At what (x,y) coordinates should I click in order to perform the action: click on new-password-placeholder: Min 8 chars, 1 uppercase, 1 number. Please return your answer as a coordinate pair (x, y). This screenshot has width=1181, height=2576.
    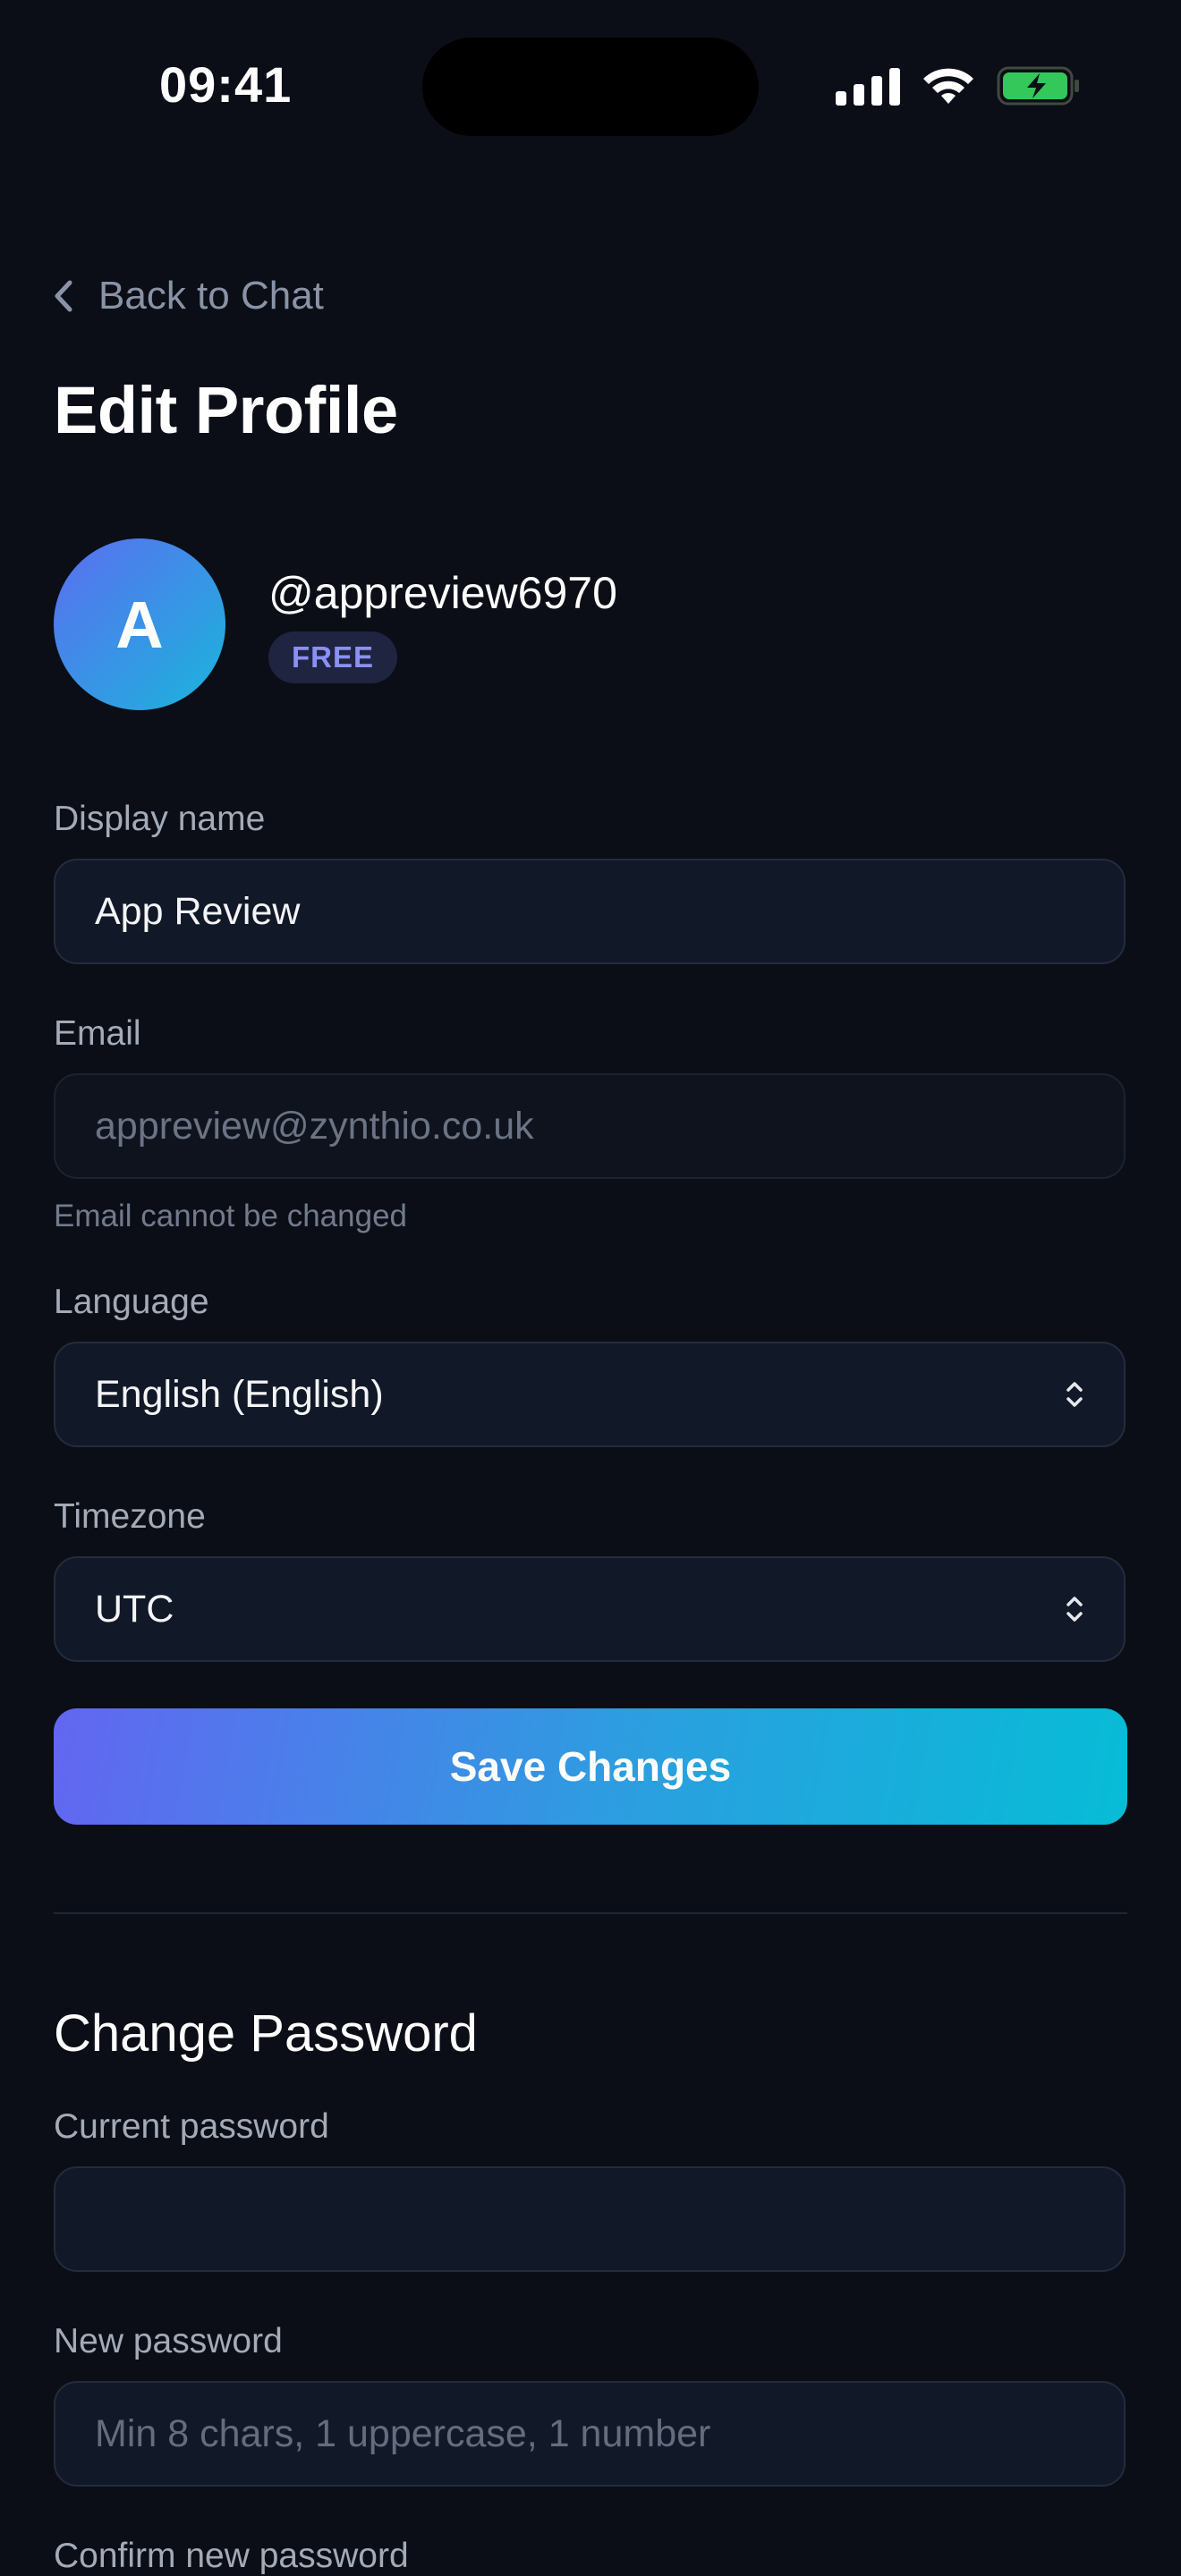
    Looking at the image, I should click on (403, 2433).